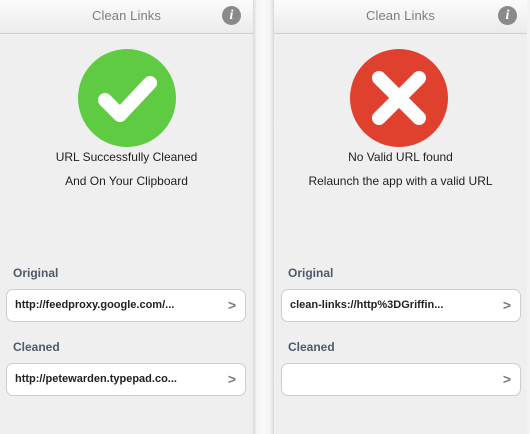 This screenshot has width=530, height=434. I want to click on cleaned-url-cell: http://petewarden.typepad.co... >, so click(126, 379).